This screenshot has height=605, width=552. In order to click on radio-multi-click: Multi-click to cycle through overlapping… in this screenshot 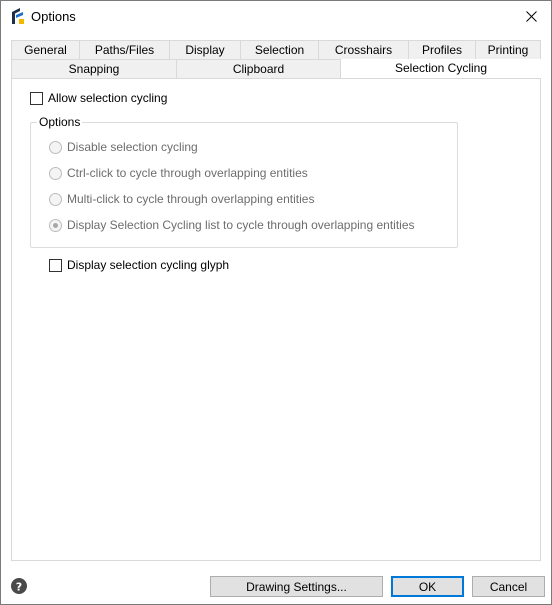, I will do `click(181, 199)`.